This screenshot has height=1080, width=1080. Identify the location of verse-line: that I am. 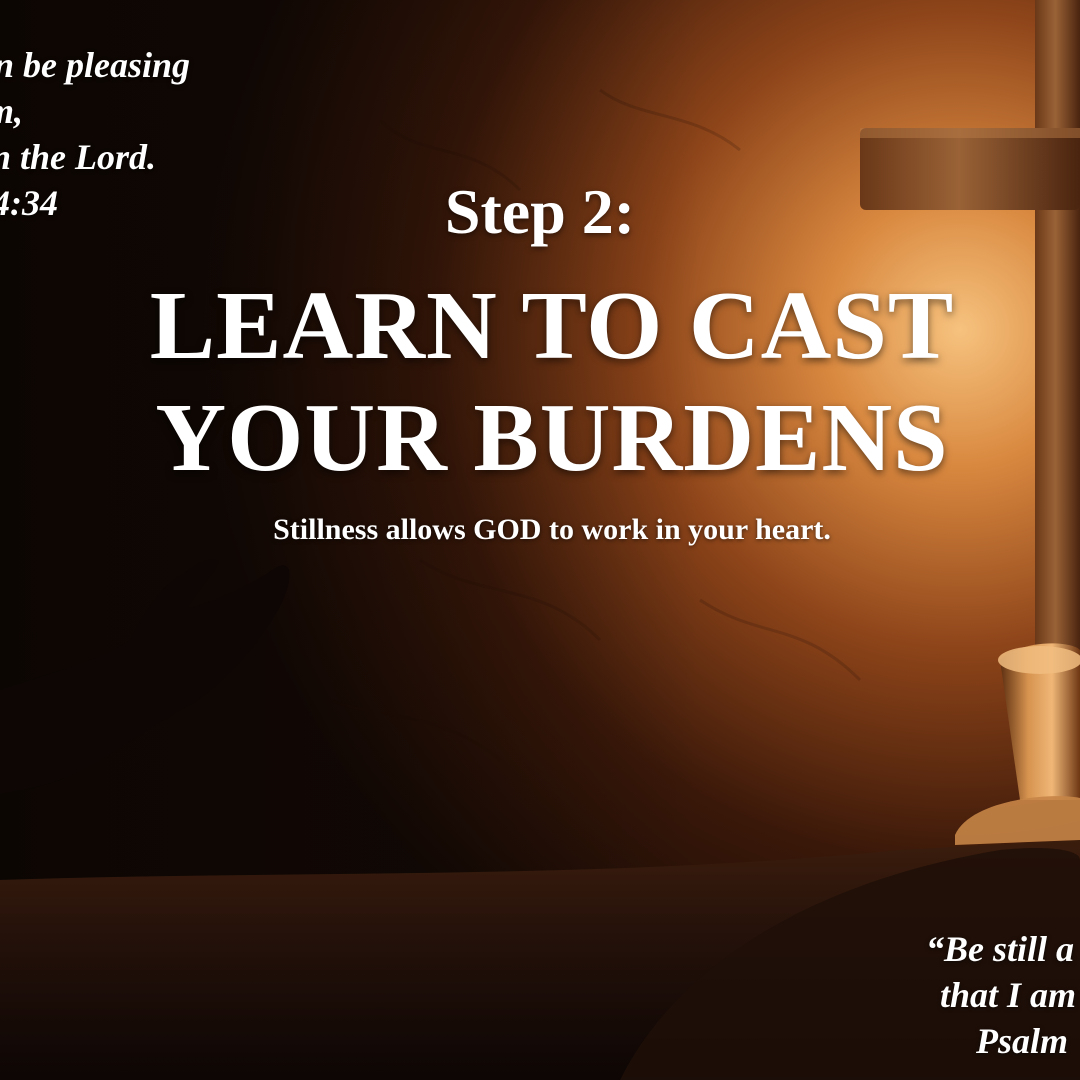
(1008, 995).